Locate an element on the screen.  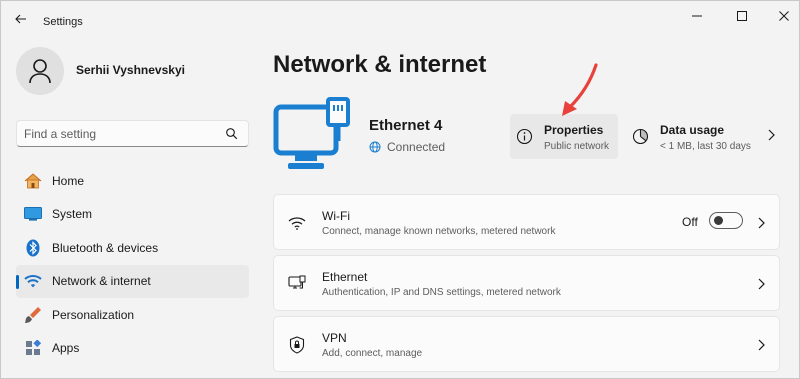
page-title: Network & internet is located at coordinates (380, 64).